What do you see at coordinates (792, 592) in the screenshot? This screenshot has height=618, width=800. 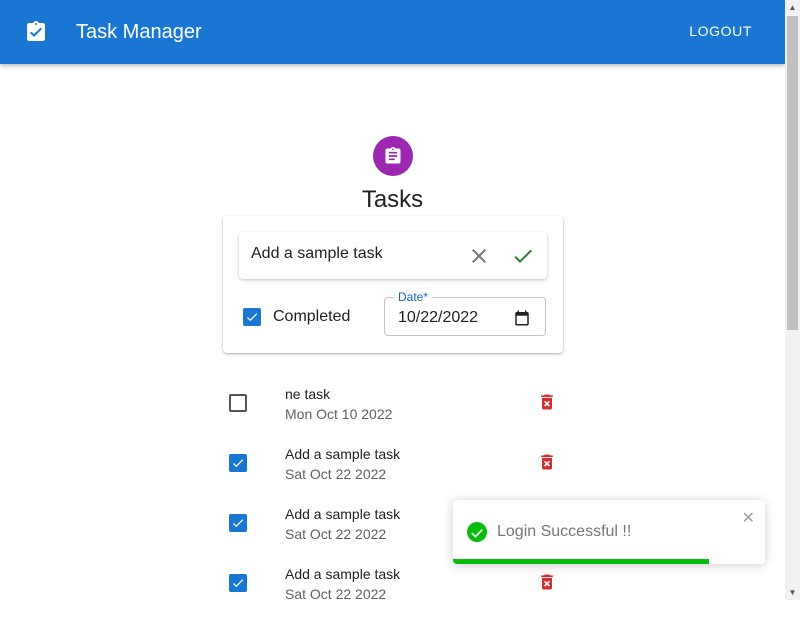 I see `scroll-down-arrow-icon: ▼` at bounding box center [792, 592].